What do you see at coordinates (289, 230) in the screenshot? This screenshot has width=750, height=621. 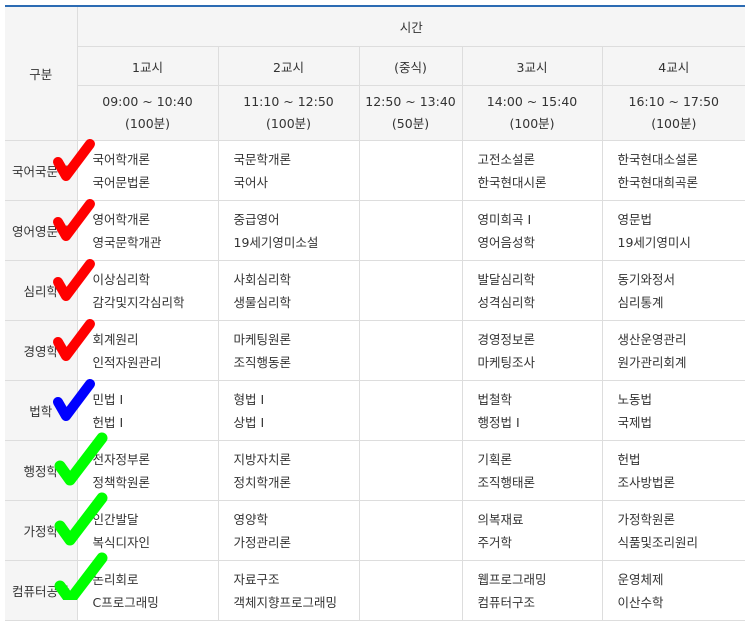 I see `course-cell: 중급영어 19세기영미소설` at bounding box center [289, 230].